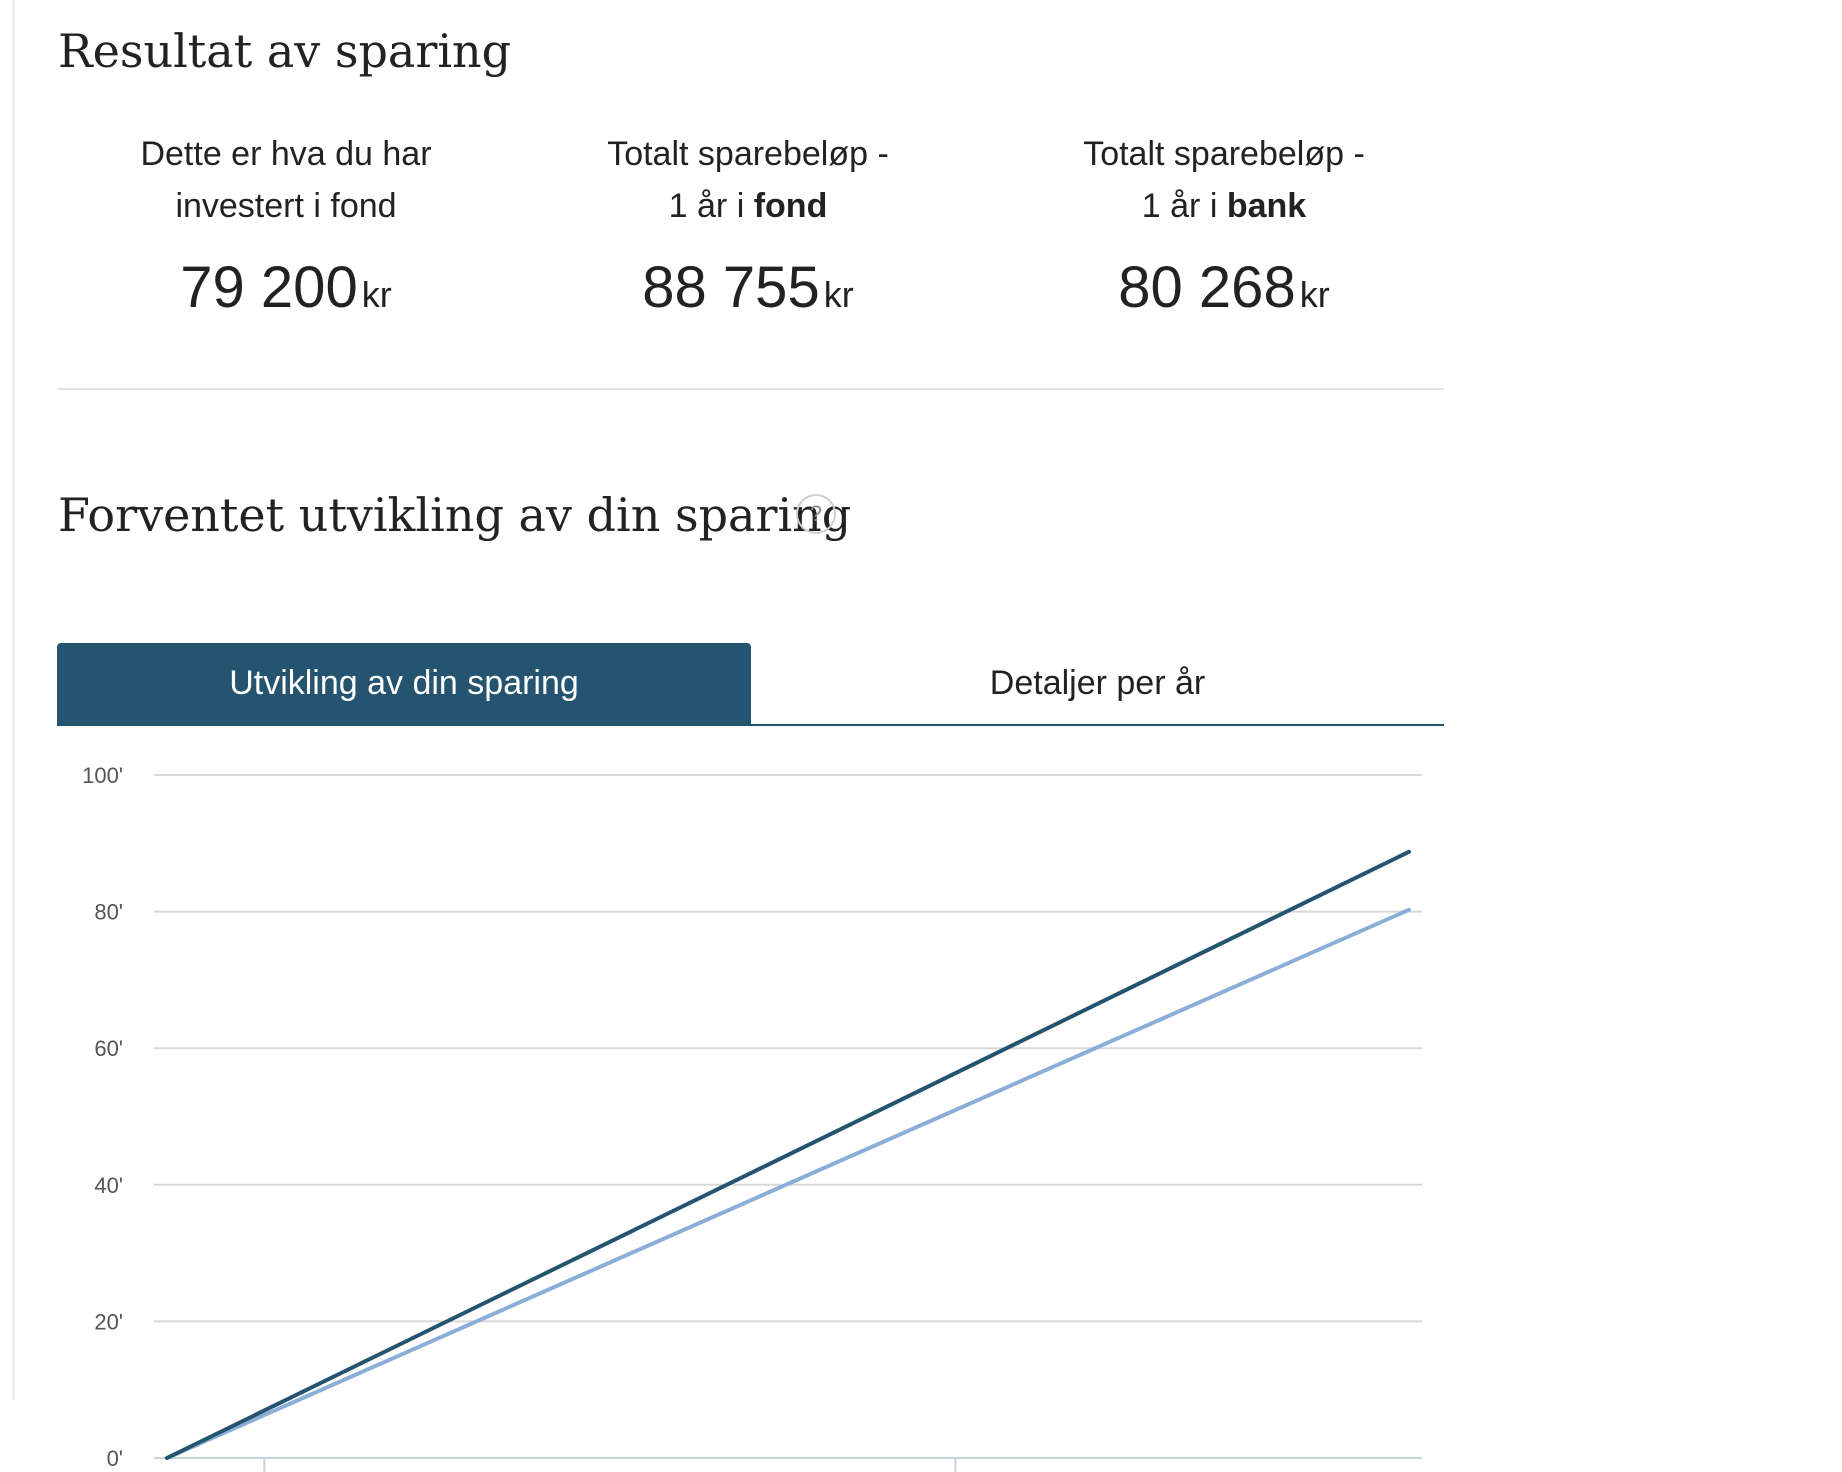 This screenshot has height=1472, width=1842. Describe the element at coordinates (286, 206) in the screenshot. I see `stat-label-line2: investert i fond` at that location.